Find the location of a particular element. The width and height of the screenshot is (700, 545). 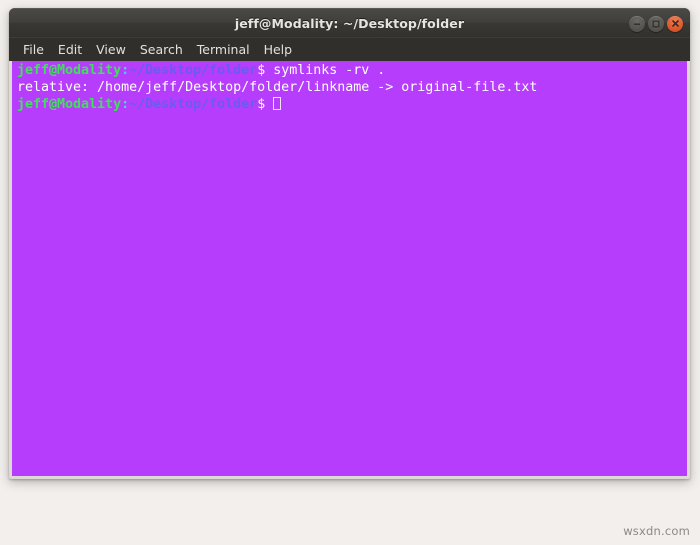

menu-item-search: Search is located at coordinates (161, 50).